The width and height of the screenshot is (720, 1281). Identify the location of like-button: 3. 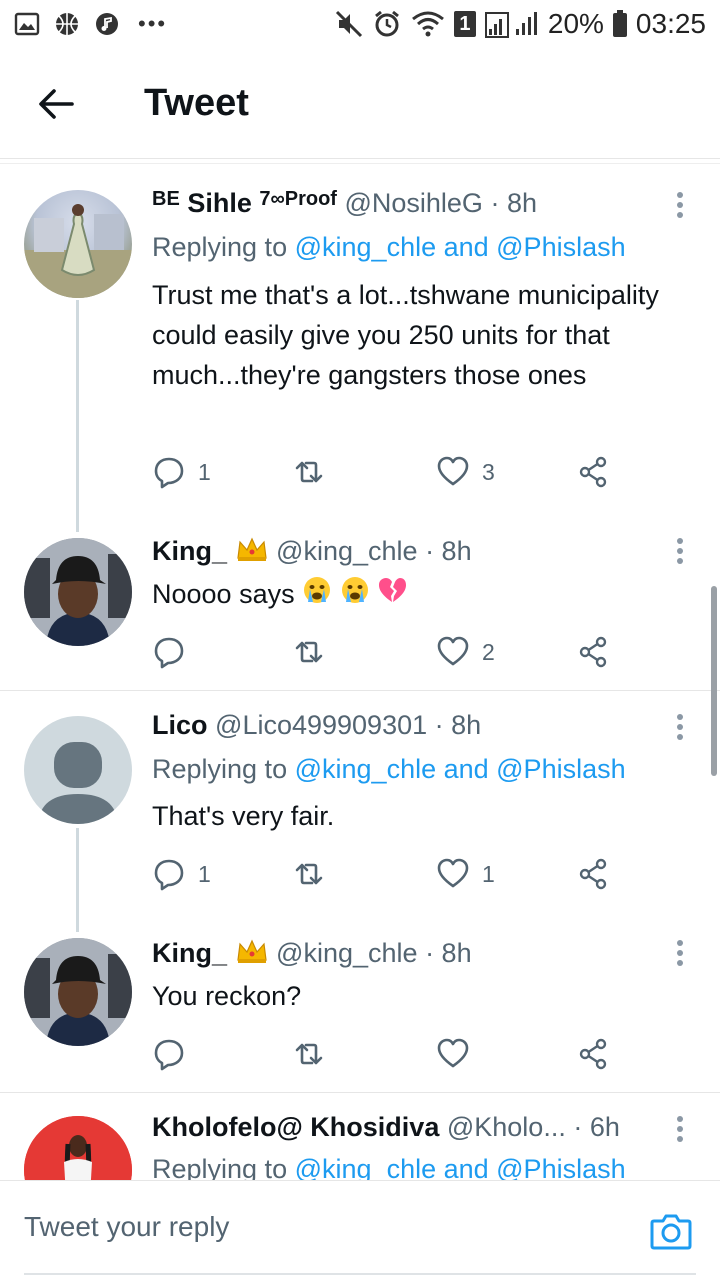
(465, 472).